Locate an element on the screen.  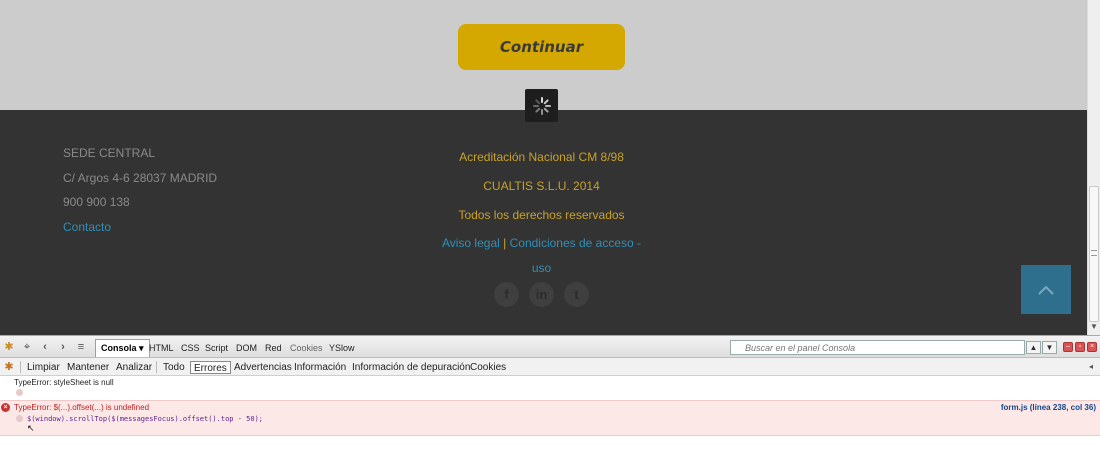
chevron-up-icon is located at coordinates (1046, 290).